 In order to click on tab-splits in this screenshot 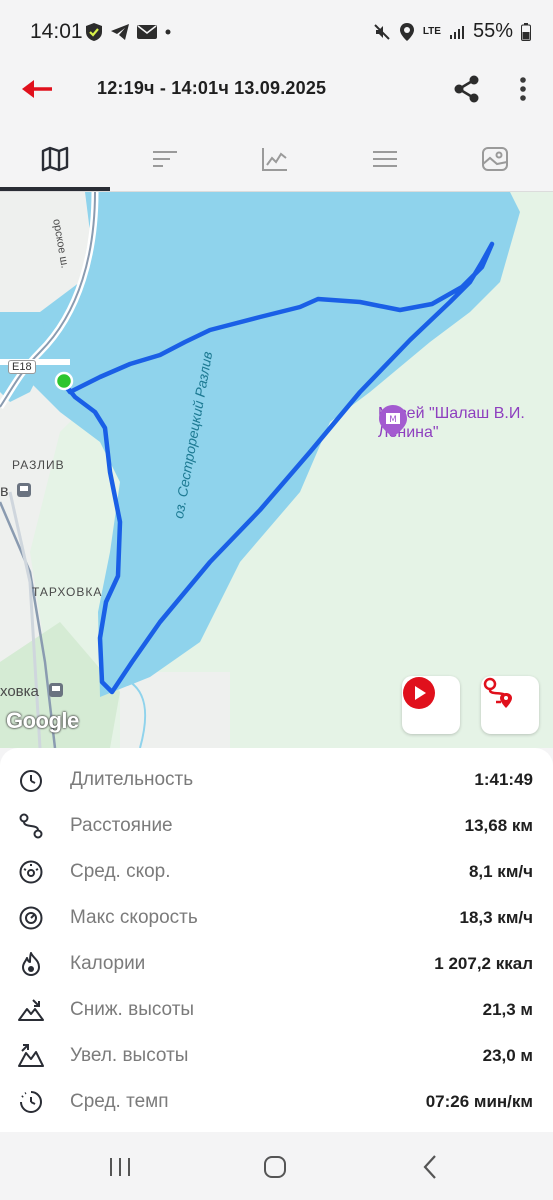, I will do `click(165, 159)`.